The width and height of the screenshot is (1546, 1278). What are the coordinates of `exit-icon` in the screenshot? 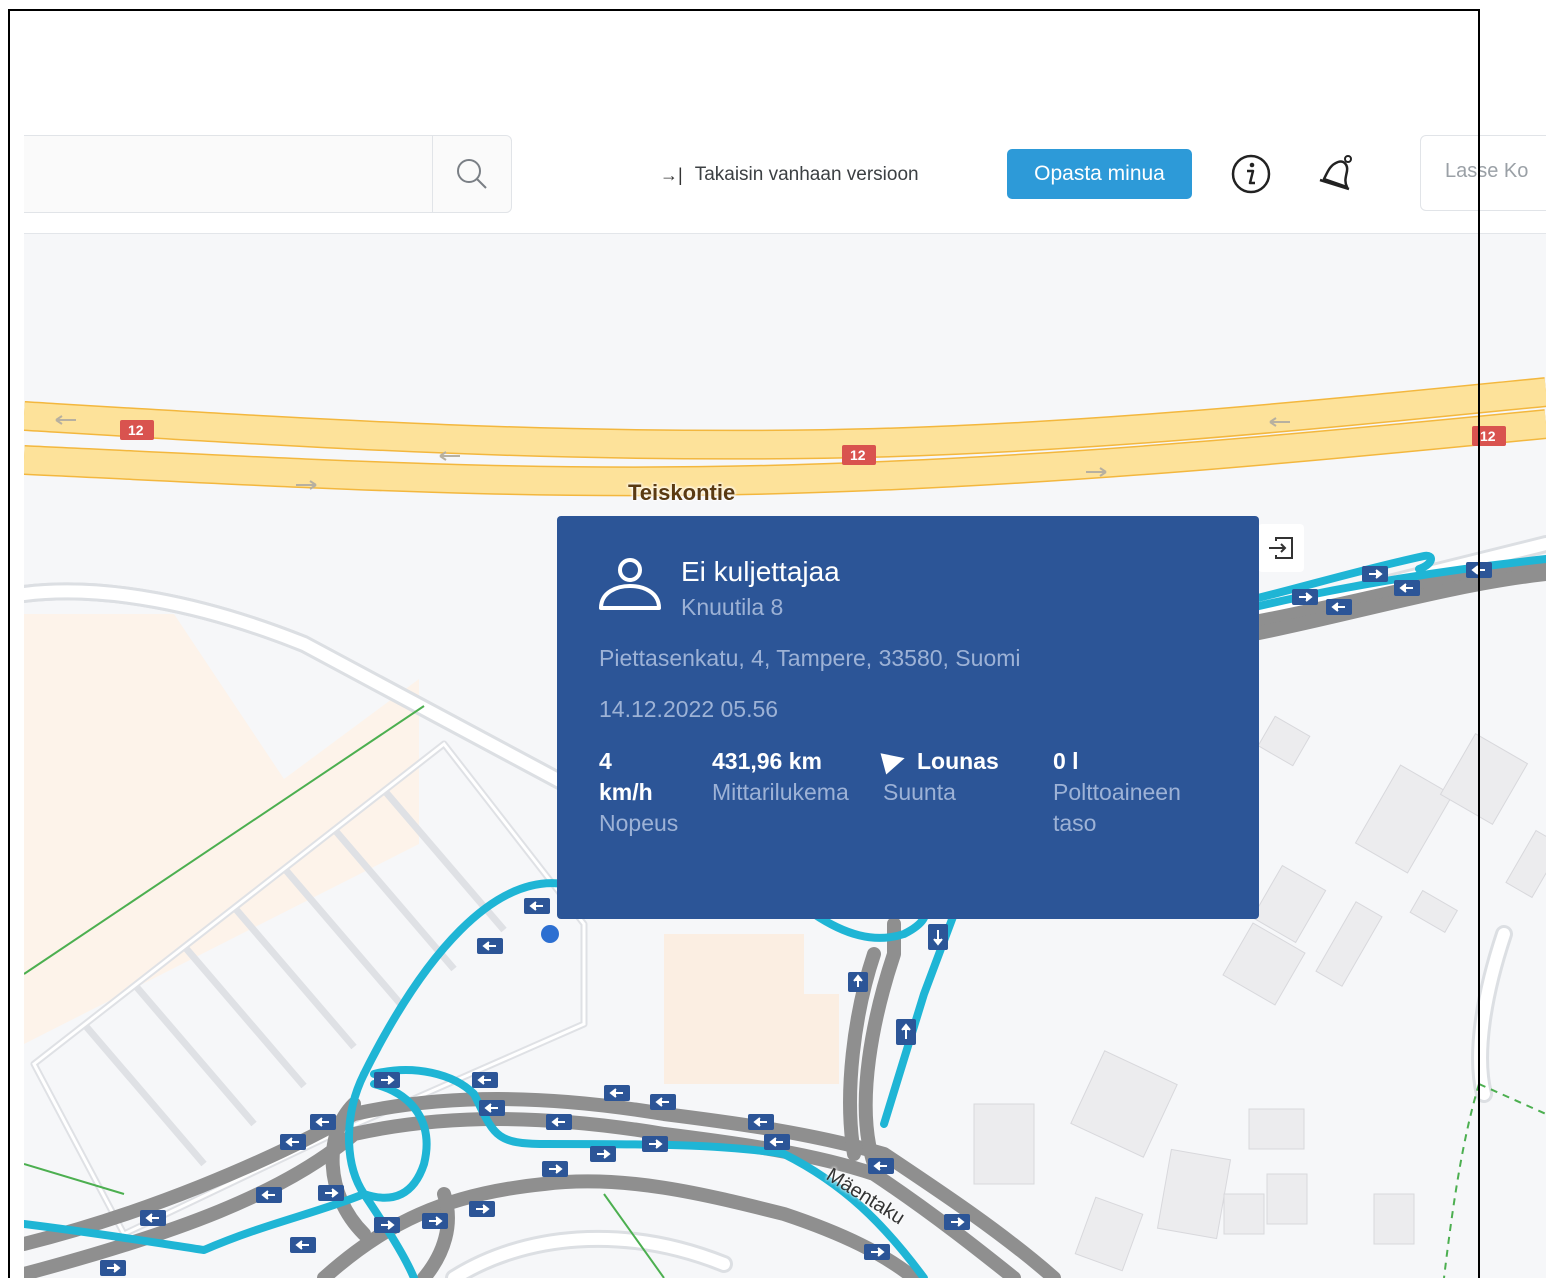 It's located at (1281, 548).